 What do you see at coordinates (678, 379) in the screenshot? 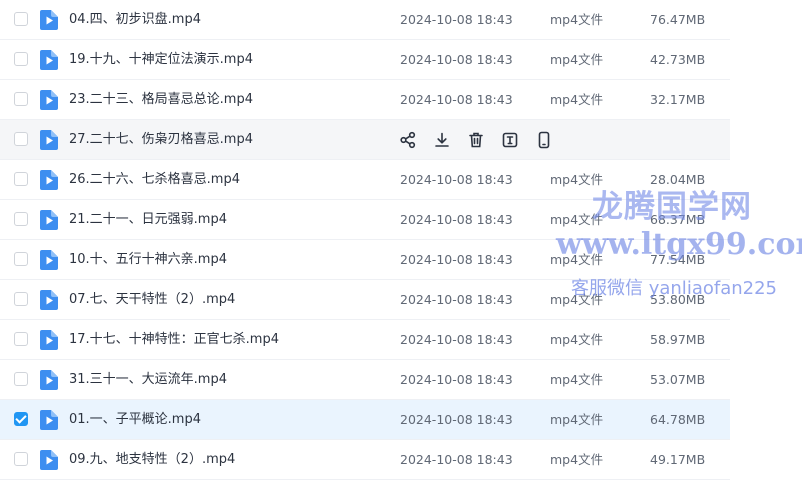
I see `file-size: 53.07MB` at bounding box center [678, 379].